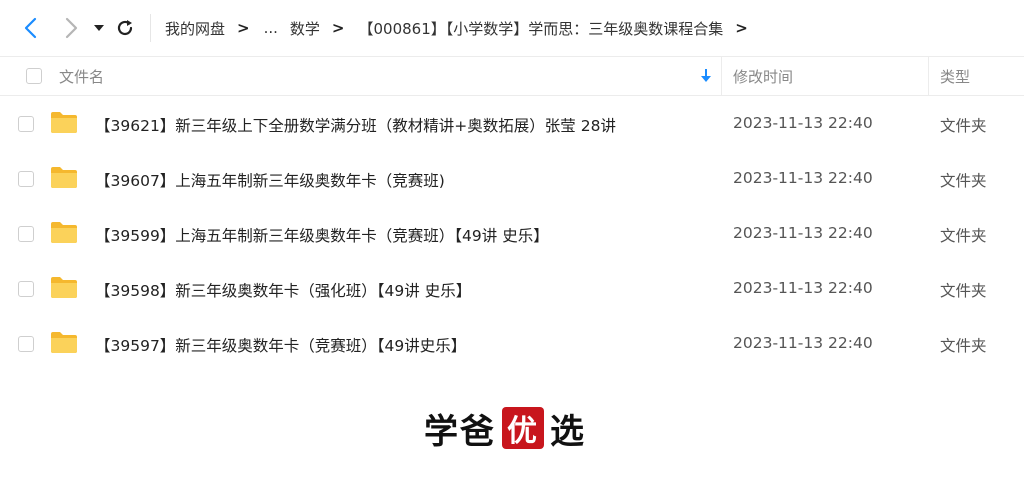 The height and width of the screenshot is (487, 1024). I want to click on sort-down-arrow-icon, so click(706, 75).